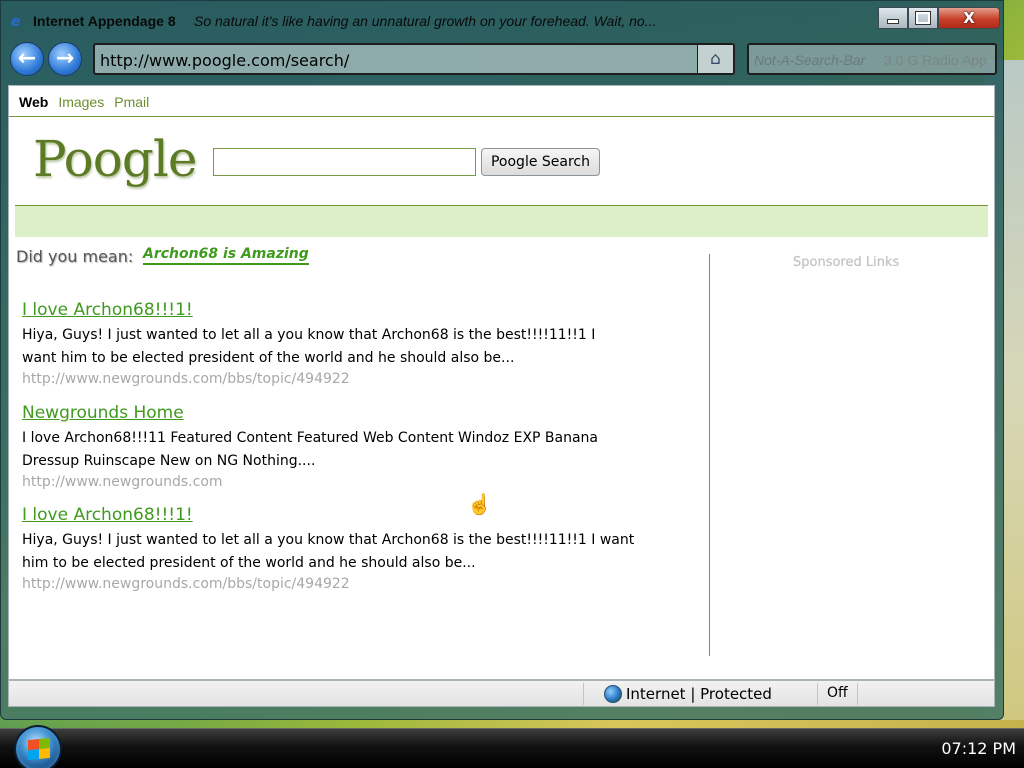  Describe the element at coordinates (81, 102) in the screenshot. I see `nav-link-images: Images` at that location.